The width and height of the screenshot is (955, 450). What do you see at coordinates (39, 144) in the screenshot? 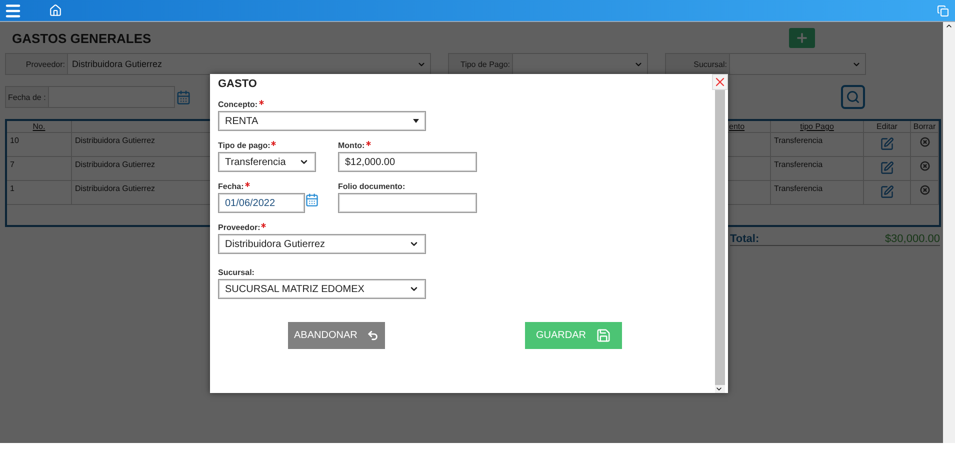
I see `table-cell: 10` at bounding box center [39, 144].